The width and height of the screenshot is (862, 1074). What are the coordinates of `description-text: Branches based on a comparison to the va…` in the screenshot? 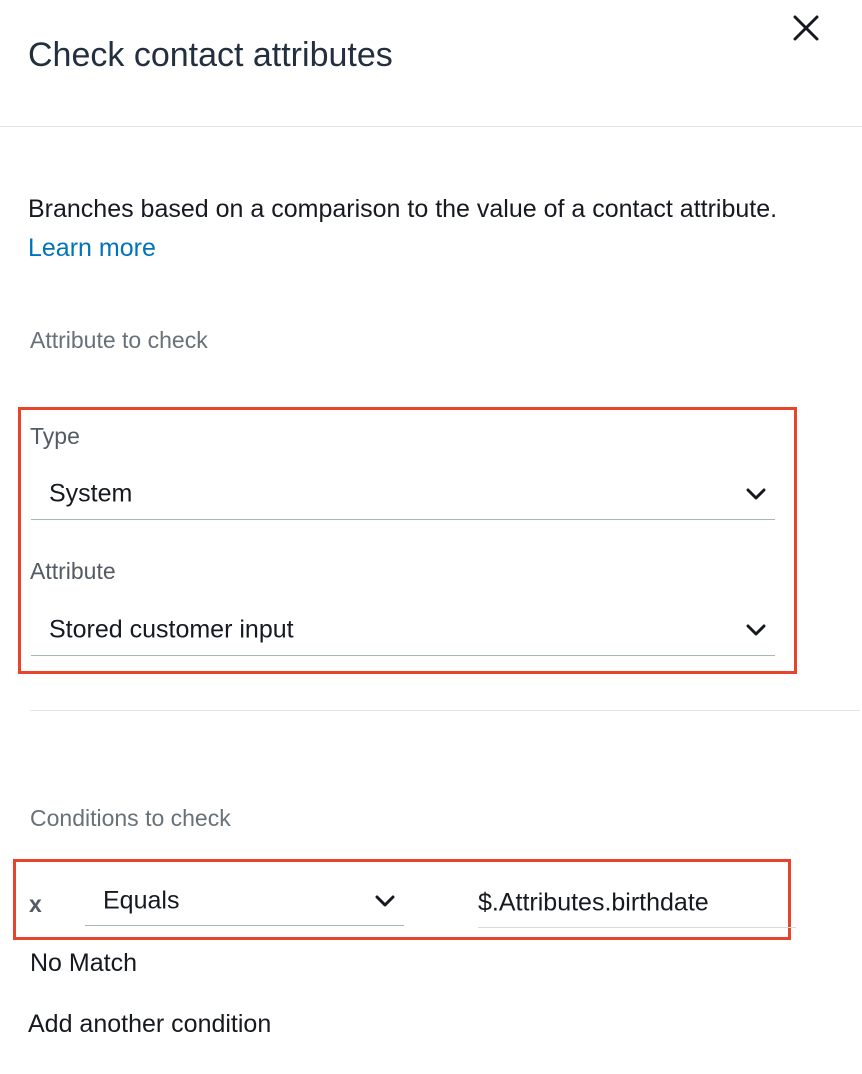 It's located at (403, 209).